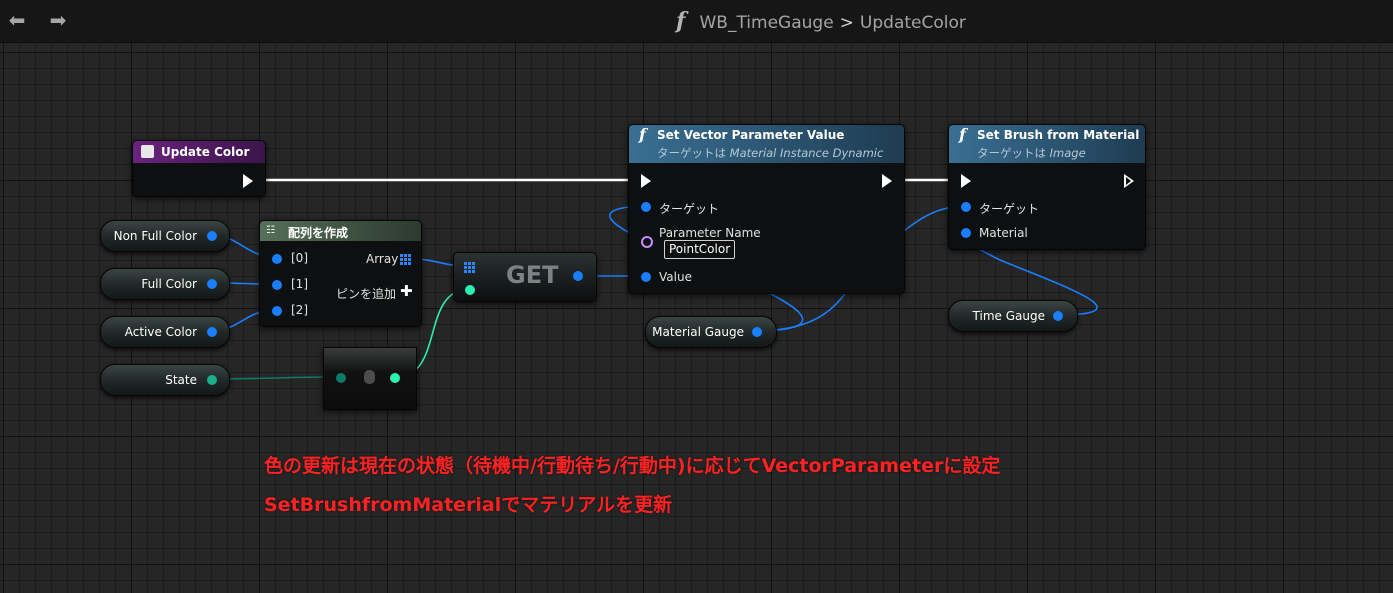 This screenshot has height=593, width=1393. What do you see at coordinates (181, 380) in the screenshot?
I see `variable-label: State` at bounding box center [181, 380].